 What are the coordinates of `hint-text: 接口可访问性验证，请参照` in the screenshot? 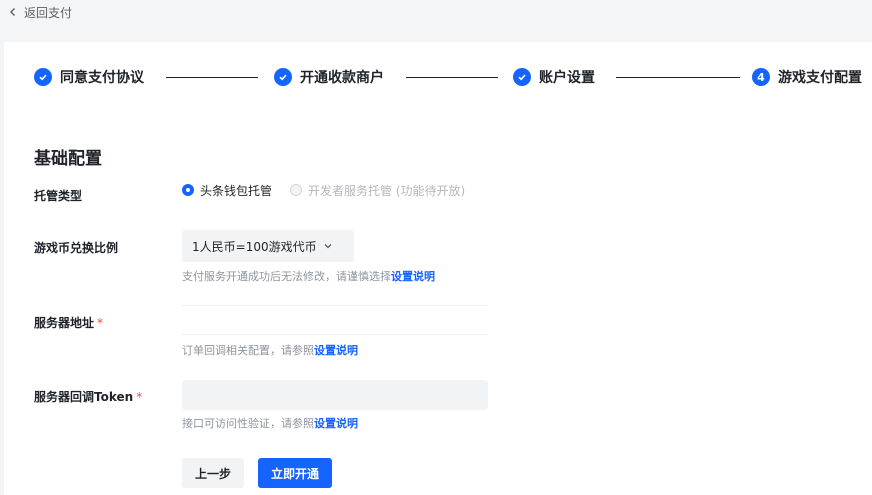 It's located at (248, 423).